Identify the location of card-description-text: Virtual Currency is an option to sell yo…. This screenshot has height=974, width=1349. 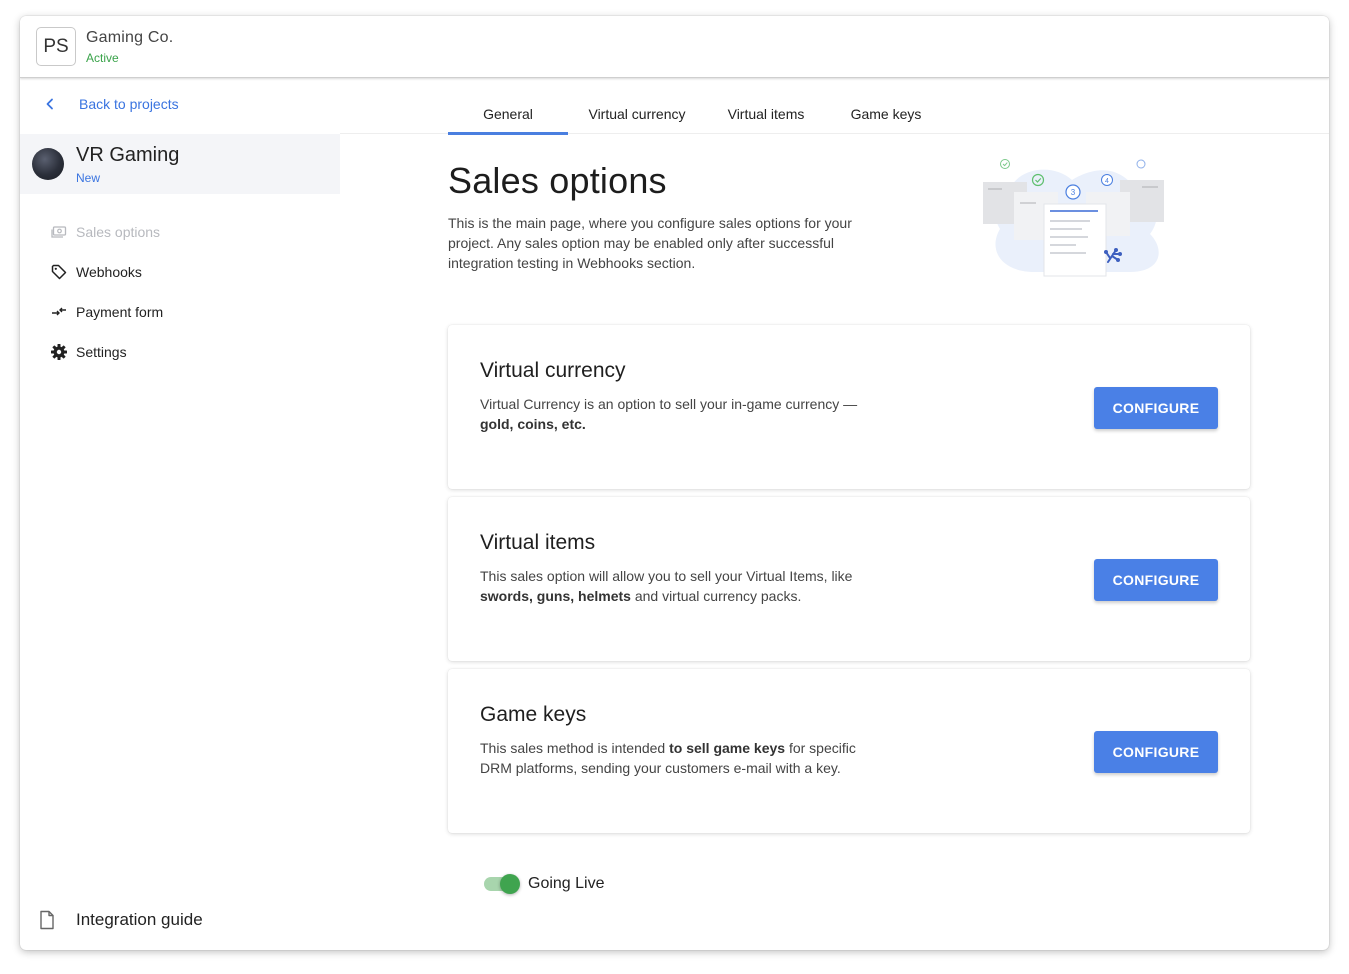
(669, 404).